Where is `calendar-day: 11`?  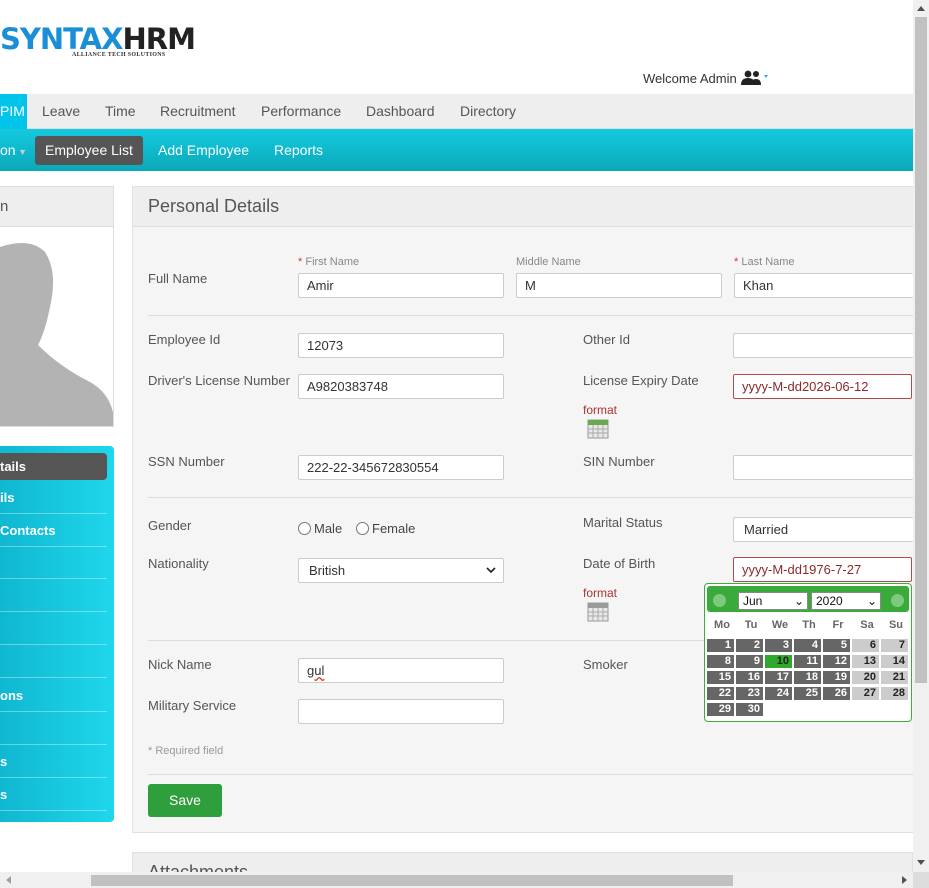
calendar-day: 11 is located at coordinates (807, 661).